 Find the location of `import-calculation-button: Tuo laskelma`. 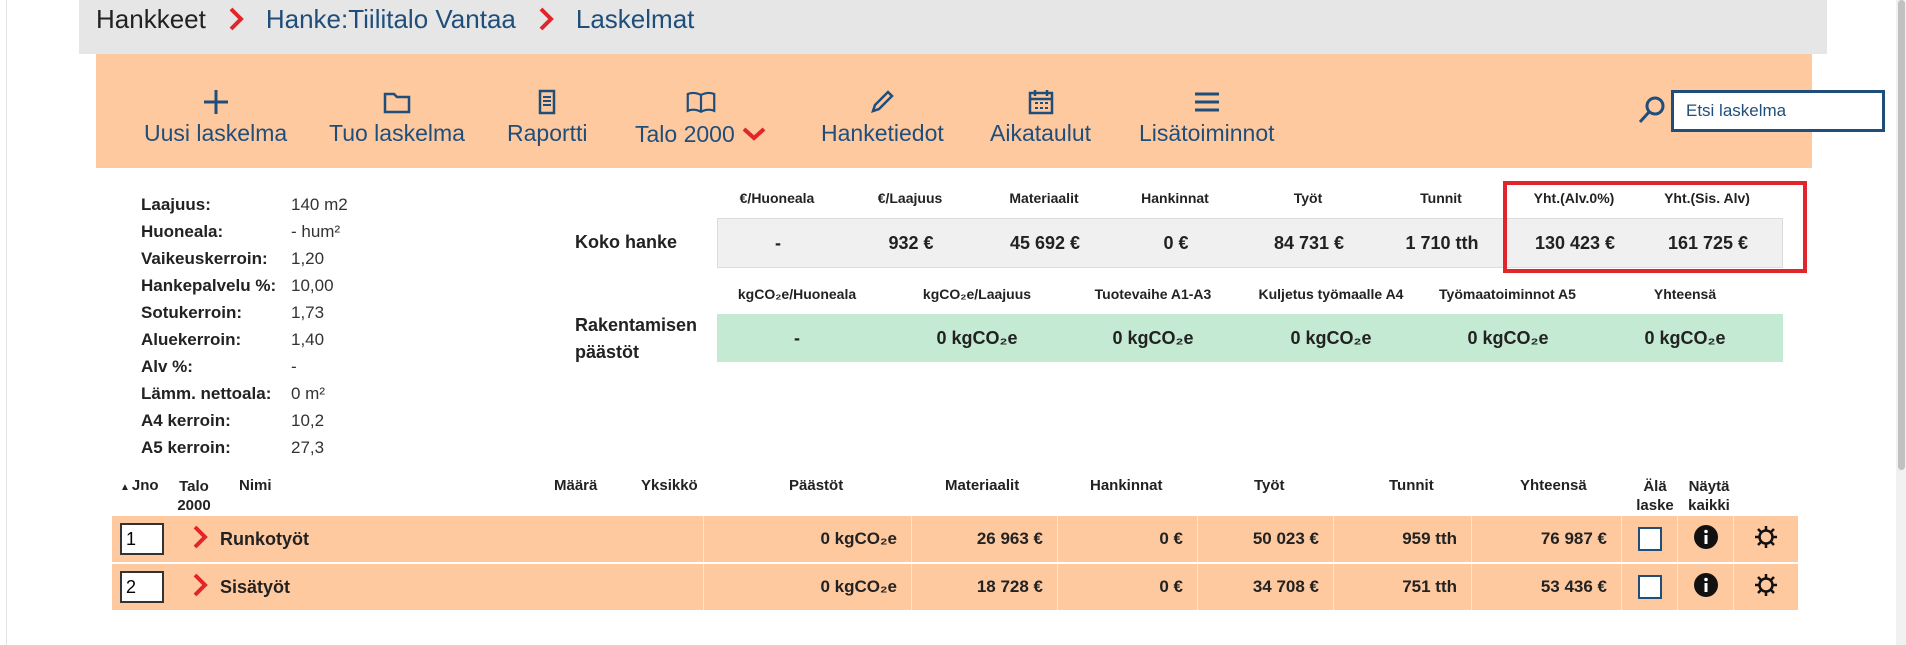

import-calculation-button: Tuo laskelma is located at coordinates (397, 115).